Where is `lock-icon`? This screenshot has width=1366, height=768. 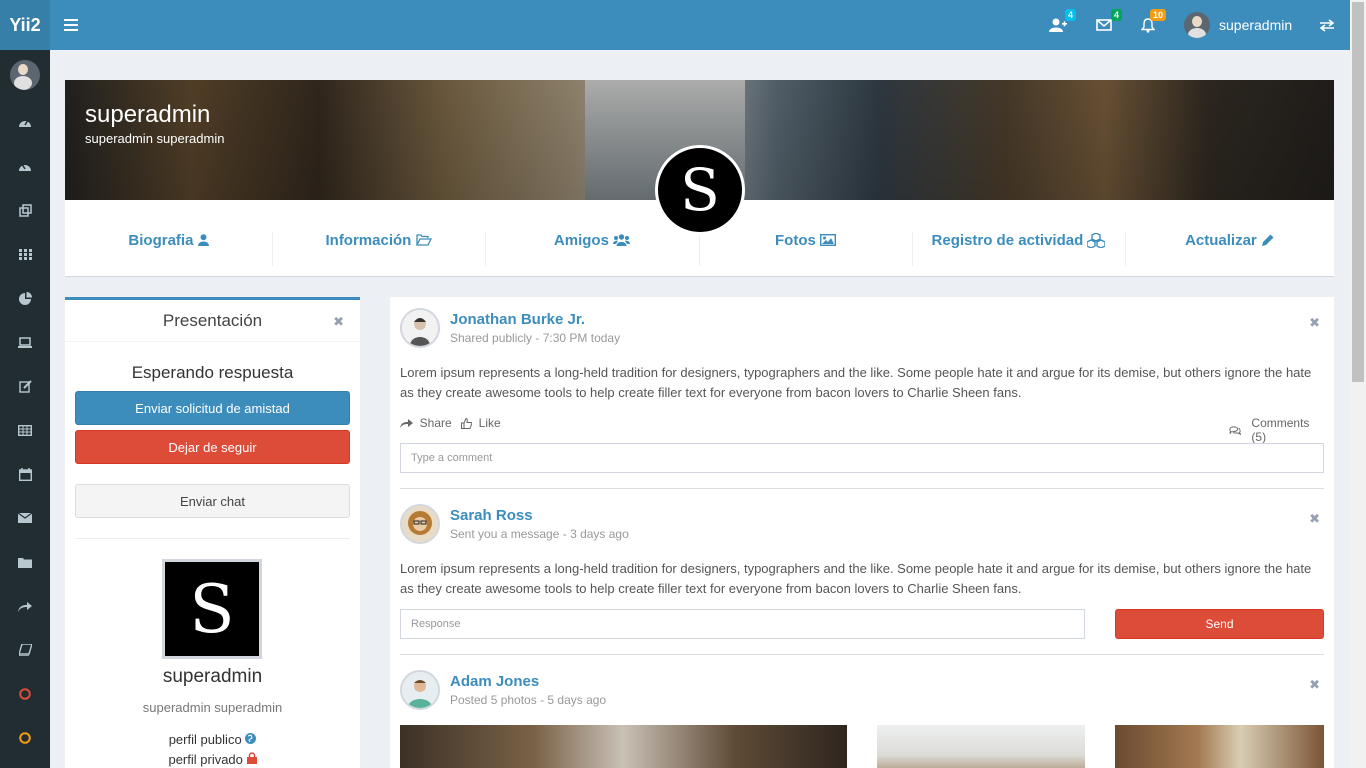
lock-icon is located at coordinates (251, 758).